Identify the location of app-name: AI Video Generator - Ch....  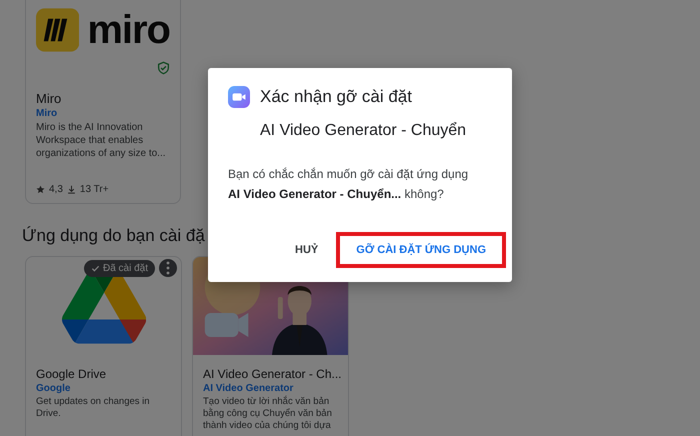
(272, 374).